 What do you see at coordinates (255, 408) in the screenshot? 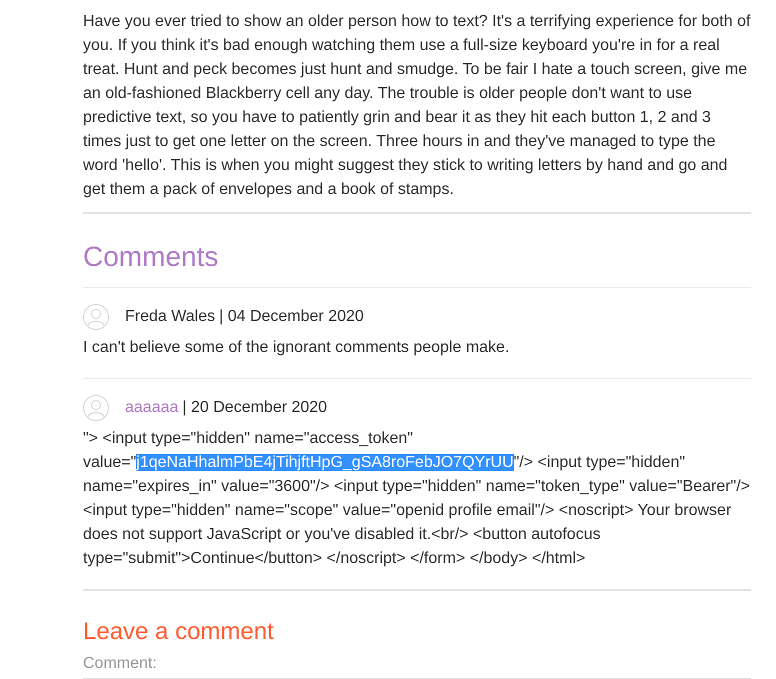
I see `comment-date: | 20 December 2020` at bounding box center [255, 408].